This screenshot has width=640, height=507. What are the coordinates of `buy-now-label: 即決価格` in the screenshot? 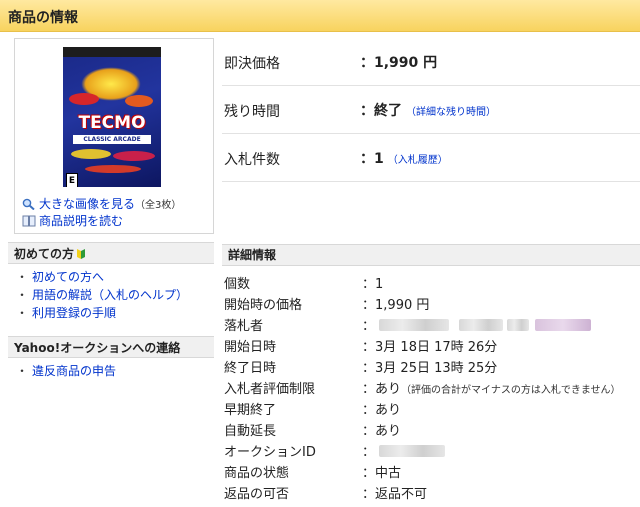 It's located at (252, 64).